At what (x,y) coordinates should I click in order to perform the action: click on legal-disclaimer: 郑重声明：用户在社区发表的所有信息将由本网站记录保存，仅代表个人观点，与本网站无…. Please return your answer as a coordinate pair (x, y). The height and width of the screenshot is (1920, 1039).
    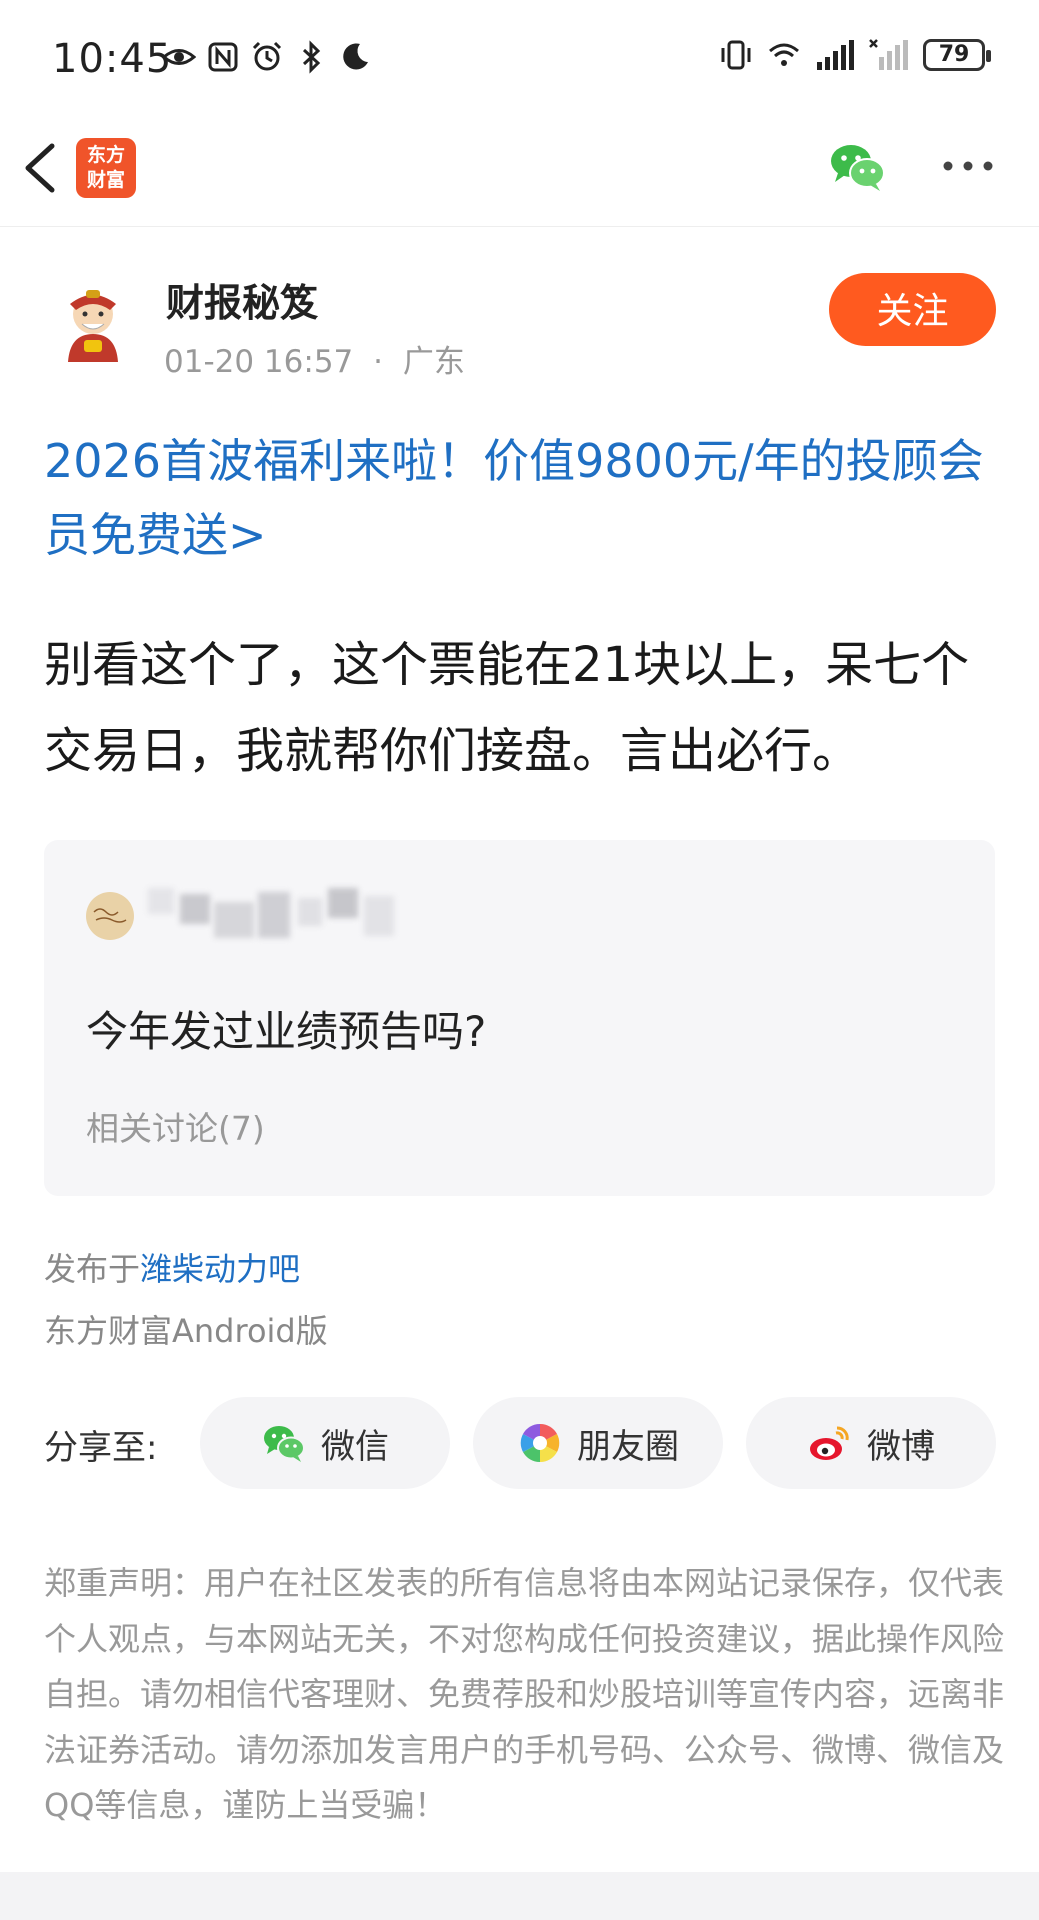
    Looking at the image, I should click on (524, 1694).